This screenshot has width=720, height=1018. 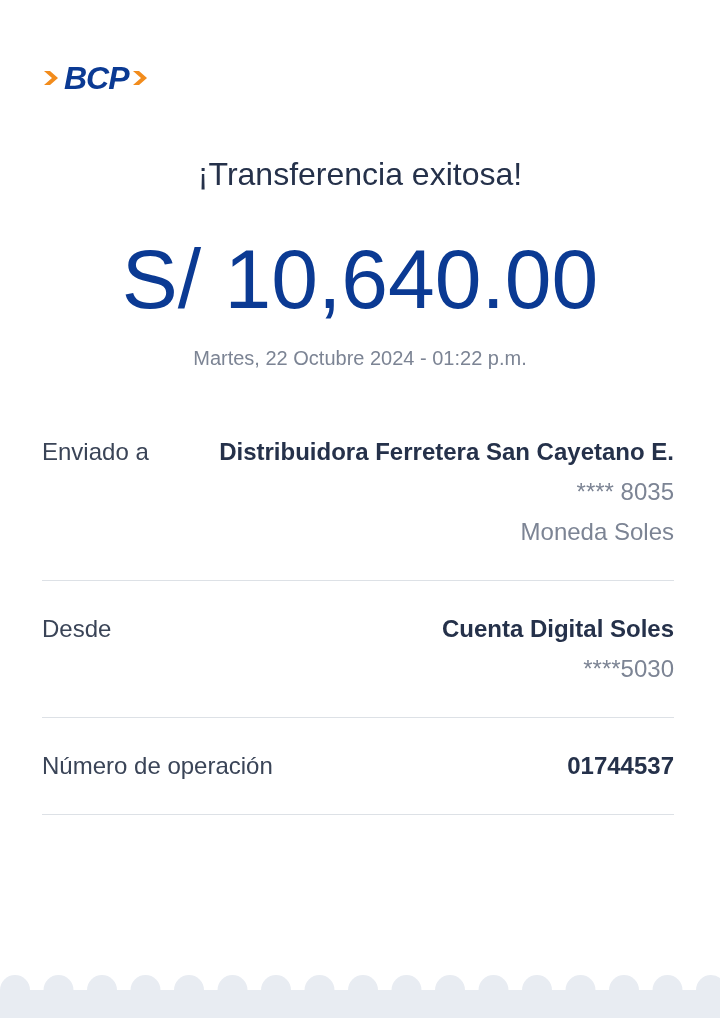 What do you see at coordinates (625, 492) in the screenshot?
I see `detail-subtext: **** 8035` at bounding box center [625, 492].